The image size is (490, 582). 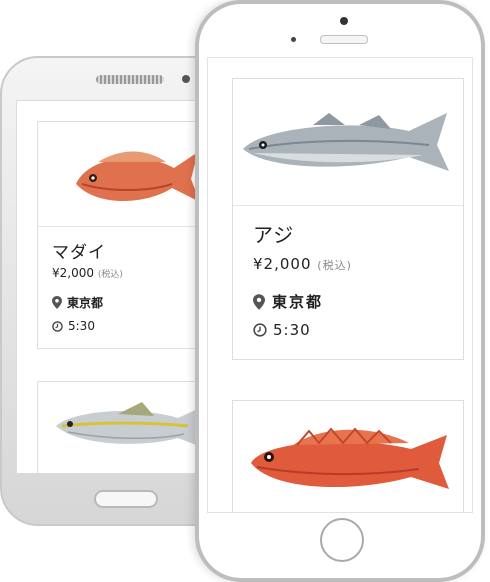 What do you see at coordinates (130, 425) in the screenshot?
I see `yellowtail-fish-icon` at bounding box center [130, 425].